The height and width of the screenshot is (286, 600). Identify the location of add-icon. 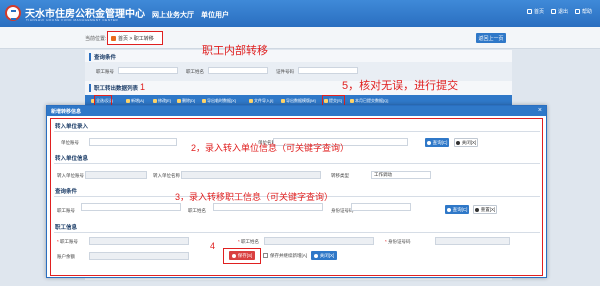
(128, 101).